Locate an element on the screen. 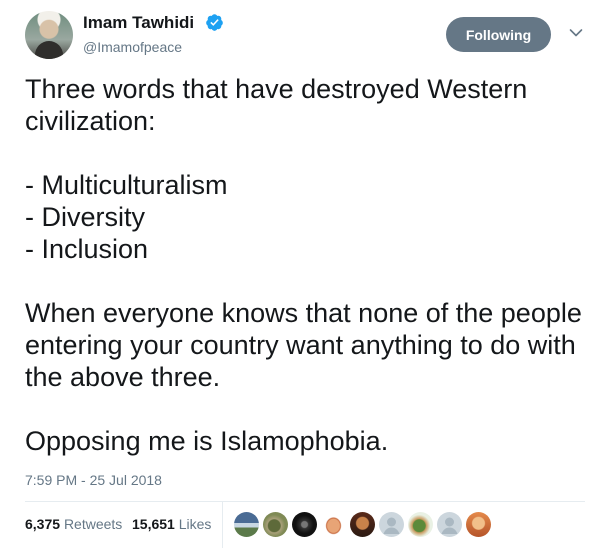  retweets-stat: 6,375 Retweets is located at coordinates (73, 524).